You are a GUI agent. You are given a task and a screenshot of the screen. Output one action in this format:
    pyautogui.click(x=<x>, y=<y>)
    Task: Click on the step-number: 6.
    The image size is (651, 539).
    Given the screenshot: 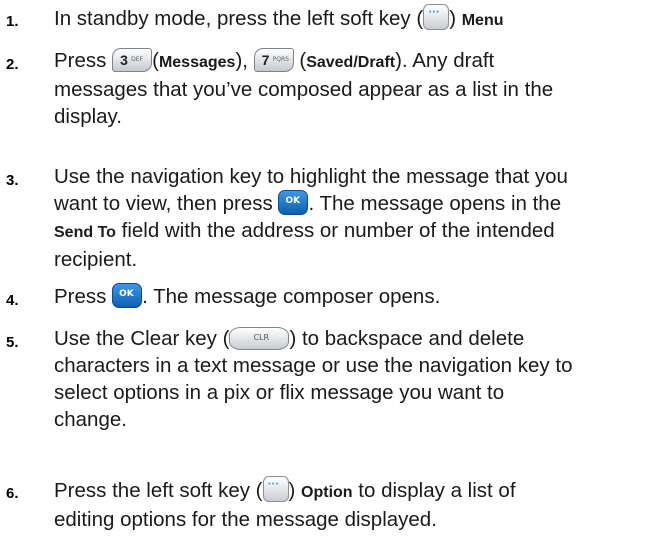 What is the action you would take?
    pyautogui.click(x=12, y=493)
    